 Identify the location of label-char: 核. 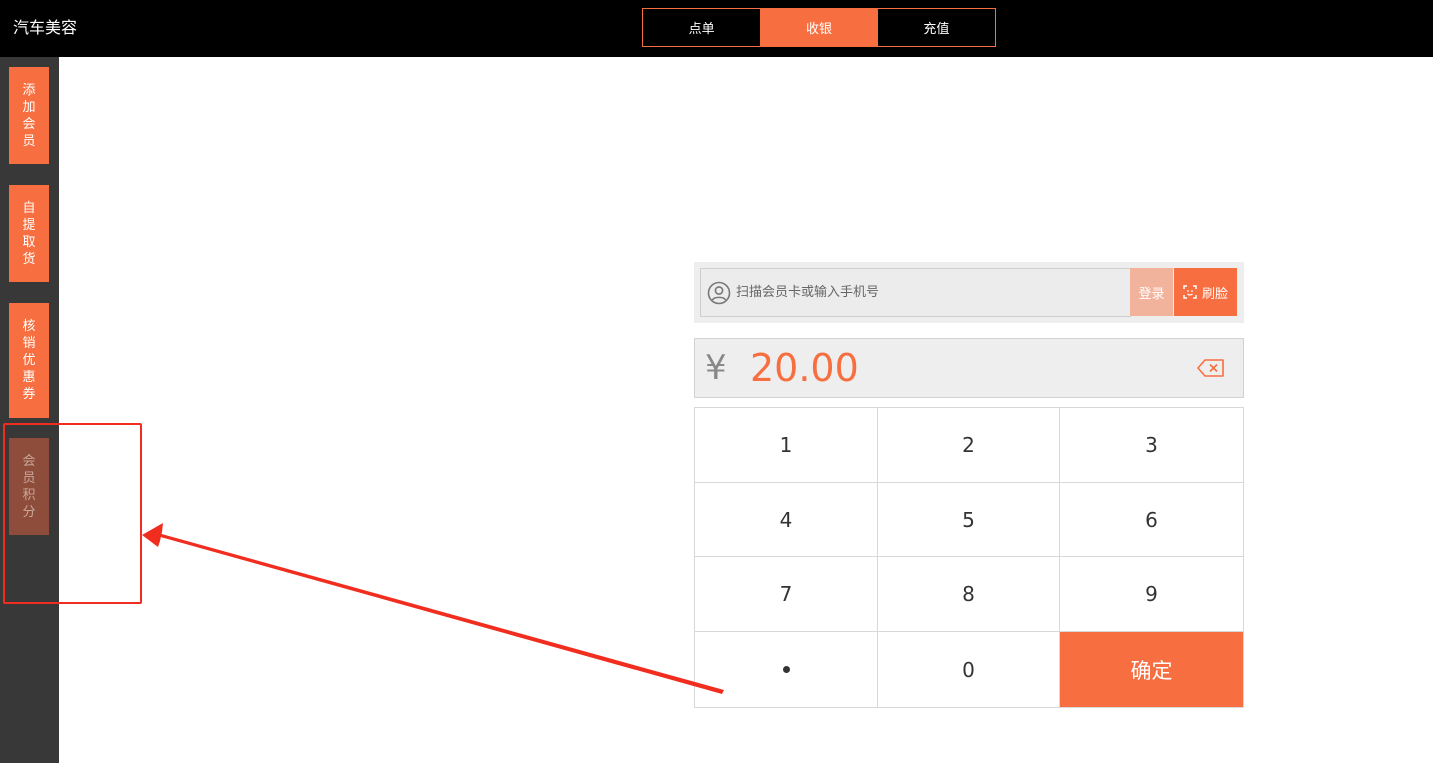
(29, 326).